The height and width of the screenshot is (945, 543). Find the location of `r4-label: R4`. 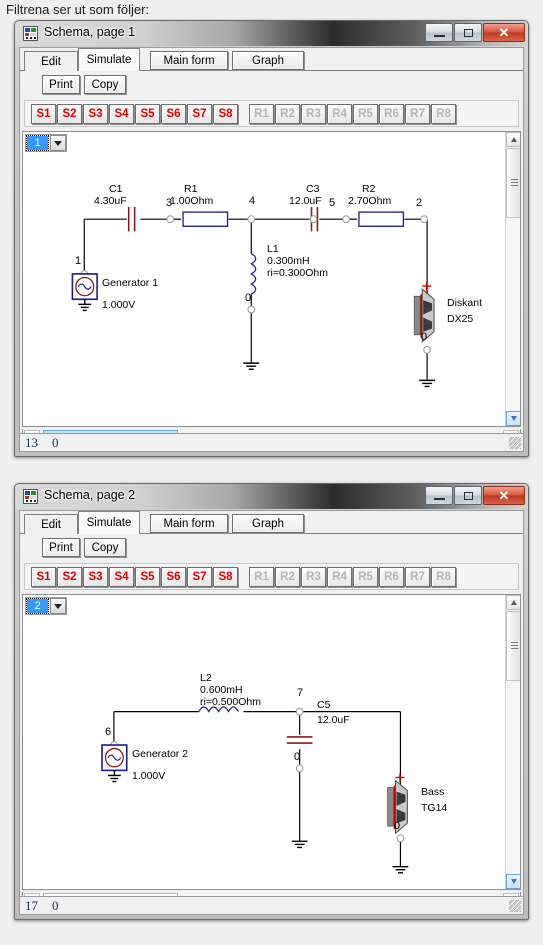

r4-label: R4 is located at coordinates (339, 114).